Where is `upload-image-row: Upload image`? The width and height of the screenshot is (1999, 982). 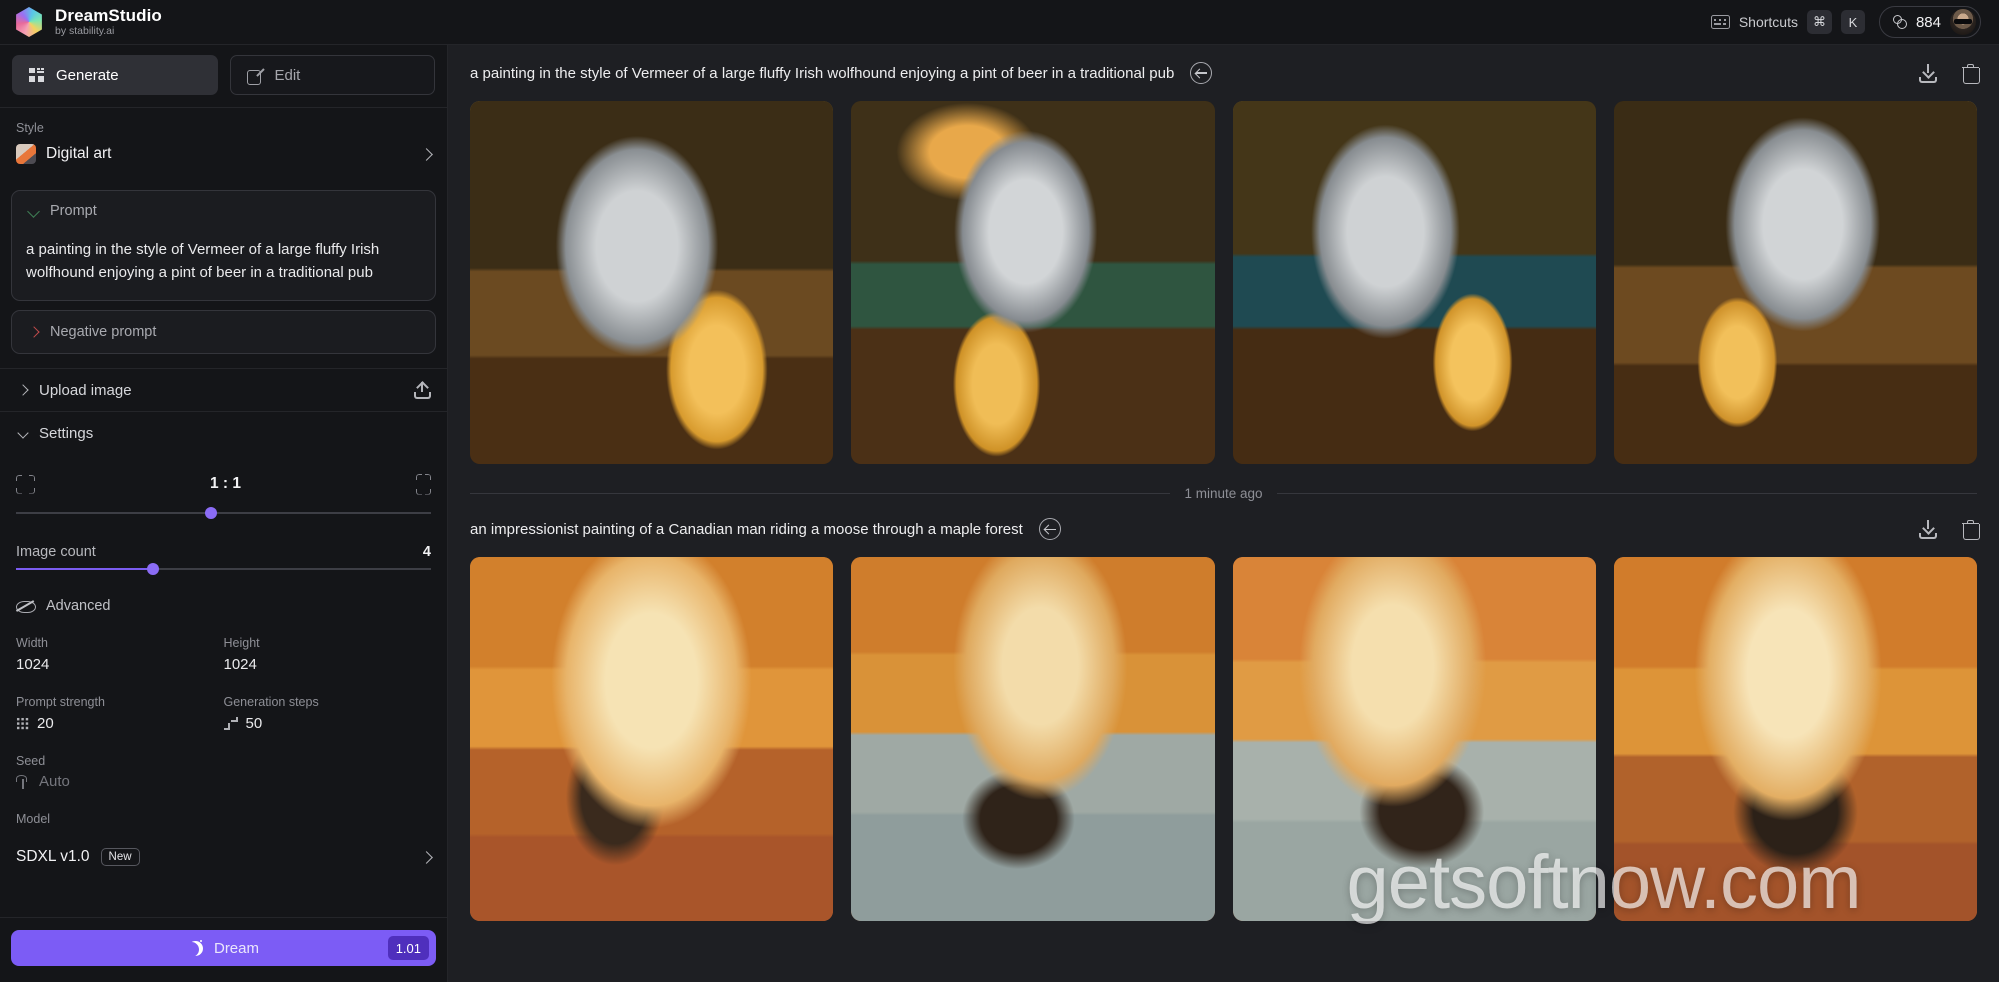 upload-image-row: Upload image is located at coordinates (223, 389).